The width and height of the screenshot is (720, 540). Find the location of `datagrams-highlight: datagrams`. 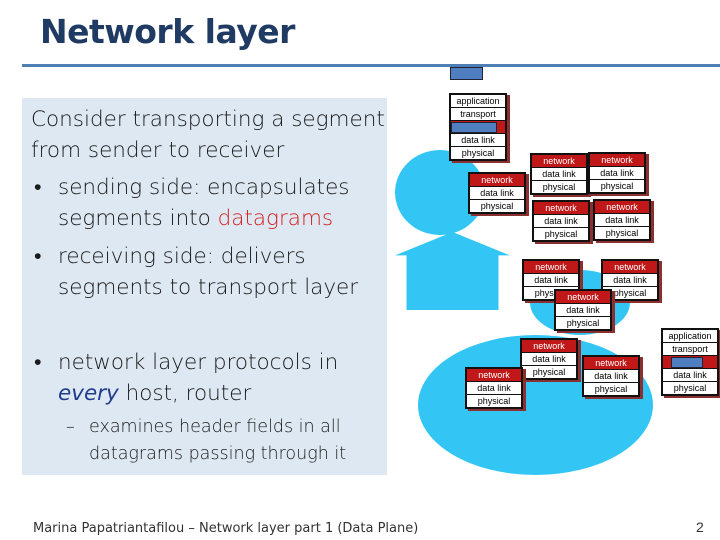

datagrams-highlight: datagrams is located at coordinates (275, 218).